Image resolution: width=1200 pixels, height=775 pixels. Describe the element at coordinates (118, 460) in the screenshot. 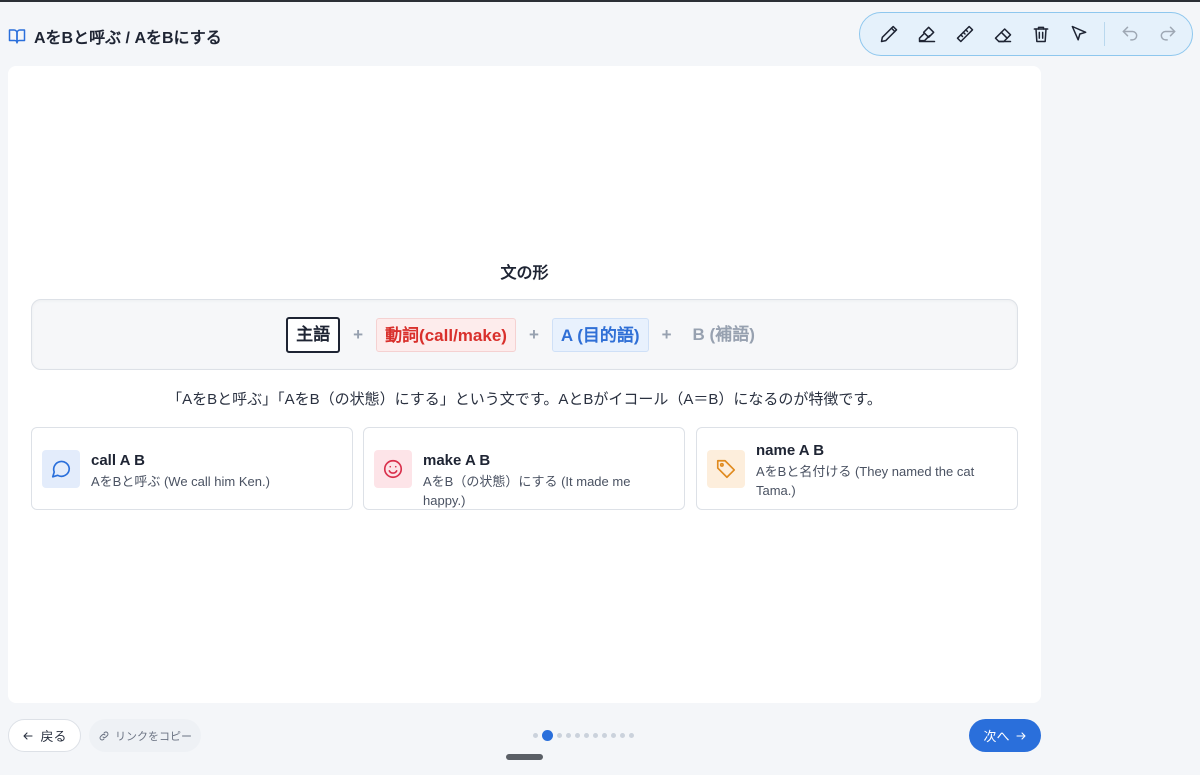

I see `example-title: call A B` at that location.